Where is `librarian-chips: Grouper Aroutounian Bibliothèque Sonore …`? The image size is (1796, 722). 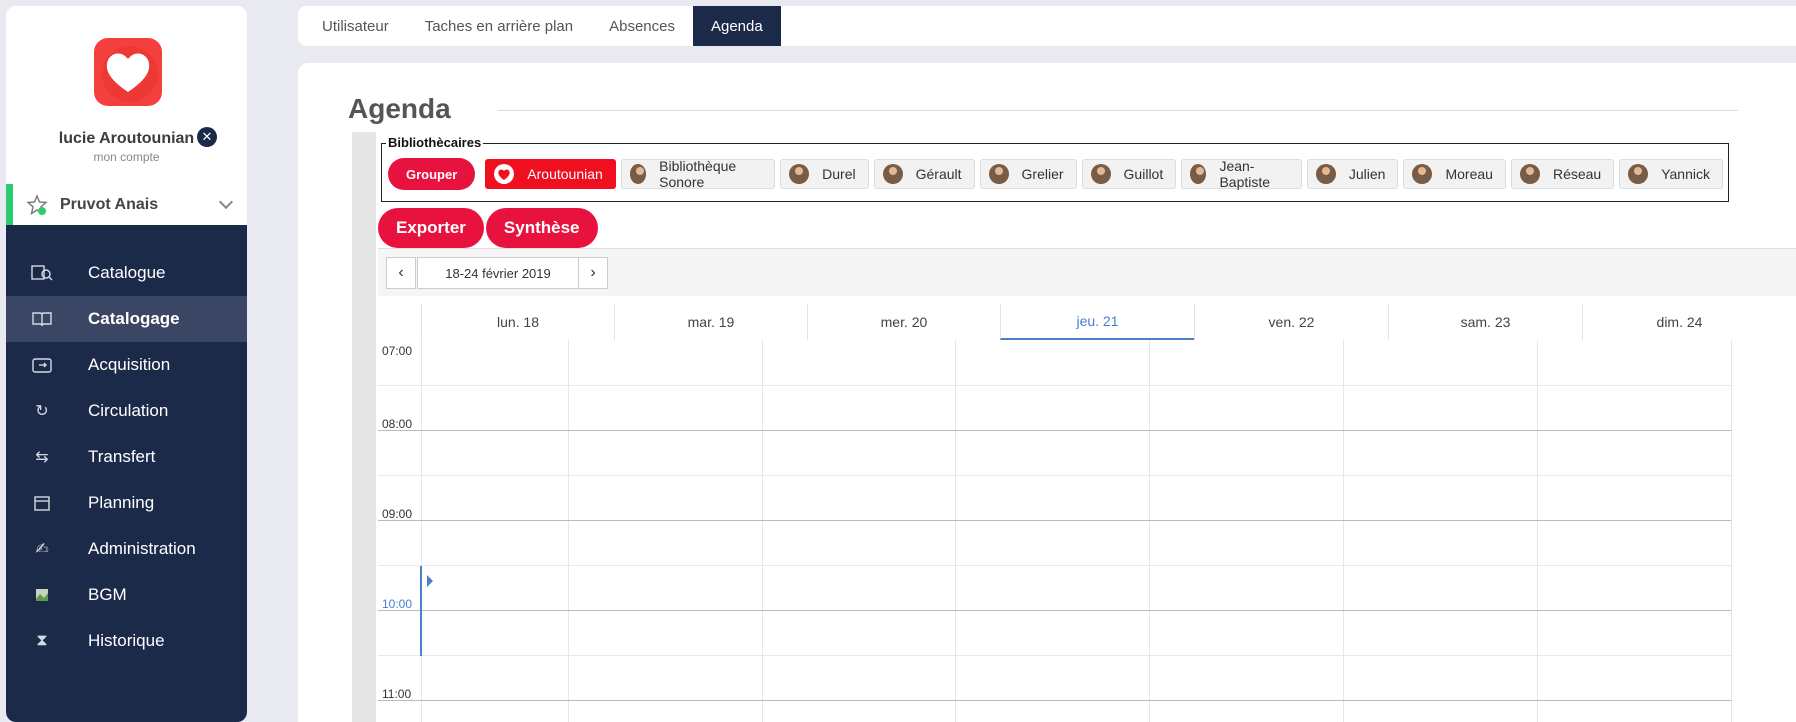 librarian-chips: Grouper Aroutounian Bibliothèque Sonore … is located at coordinates (1058, 174).